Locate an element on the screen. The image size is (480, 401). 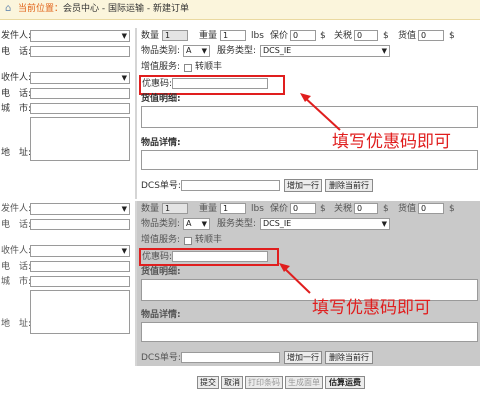
annotation-arrows is located at coordinates (310, 193).